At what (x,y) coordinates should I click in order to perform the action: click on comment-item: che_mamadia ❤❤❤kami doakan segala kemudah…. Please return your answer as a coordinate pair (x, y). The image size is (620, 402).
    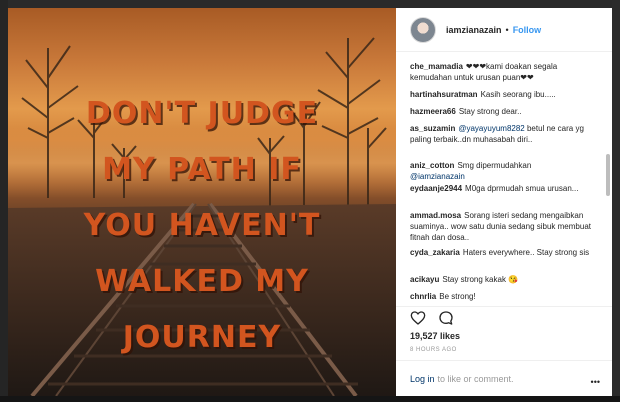
    Looking at the image, I should click on (504, 72).